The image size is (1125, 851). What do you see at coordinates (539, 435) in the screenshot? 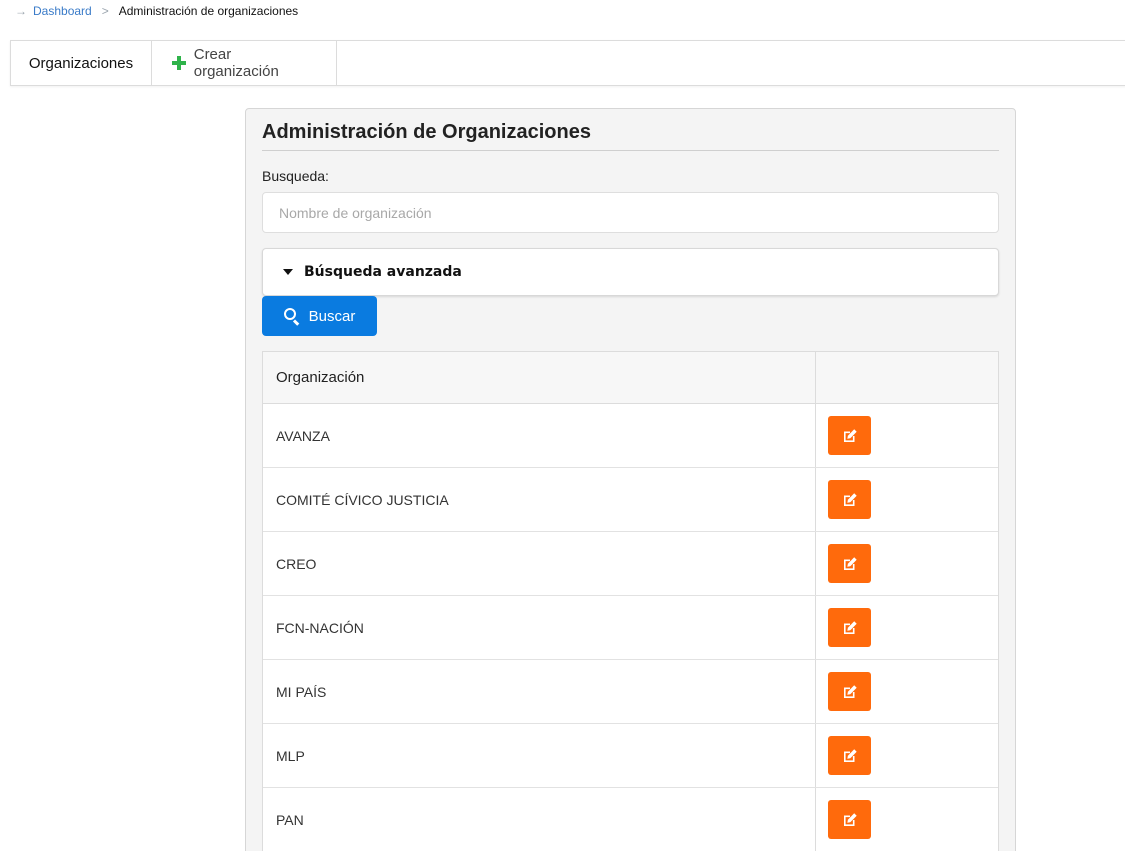
I see `organization-name: AVANZA` at bounding box center [539, 435].